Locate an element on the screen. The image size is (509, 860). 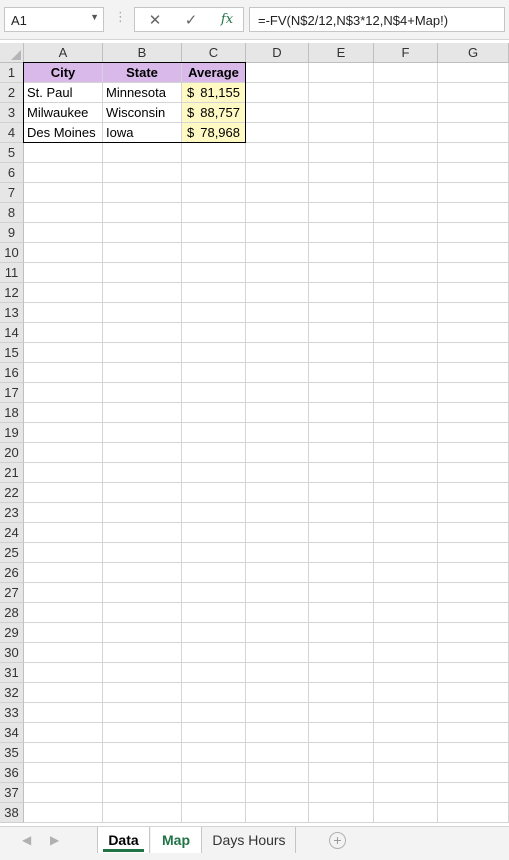
row-header-9: 9 is located at coordinates (12, 233).